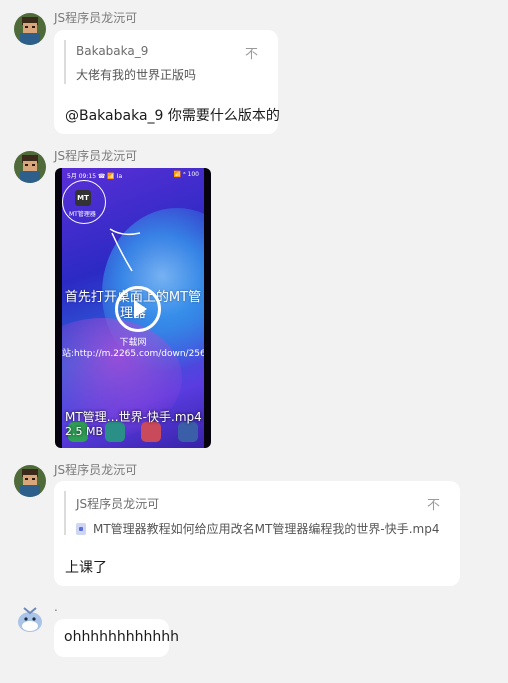  Describe the element at coordinates (118, 504) in the screenshot. I see `quote-author: JS程序员龙沅可` at that location.